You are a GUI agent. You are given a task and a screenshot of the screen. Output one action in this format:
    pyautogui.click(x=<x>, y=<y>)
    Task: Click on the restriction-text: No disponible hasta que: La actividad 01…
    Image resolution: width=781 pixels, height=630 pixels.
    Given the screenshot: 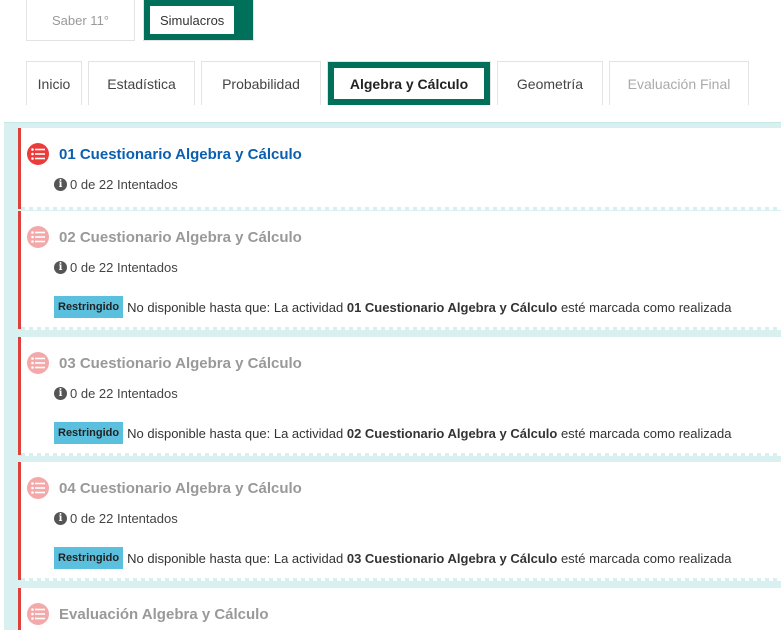 What is the action you would take?
    pyautogui.click(x=429, y=307)
    